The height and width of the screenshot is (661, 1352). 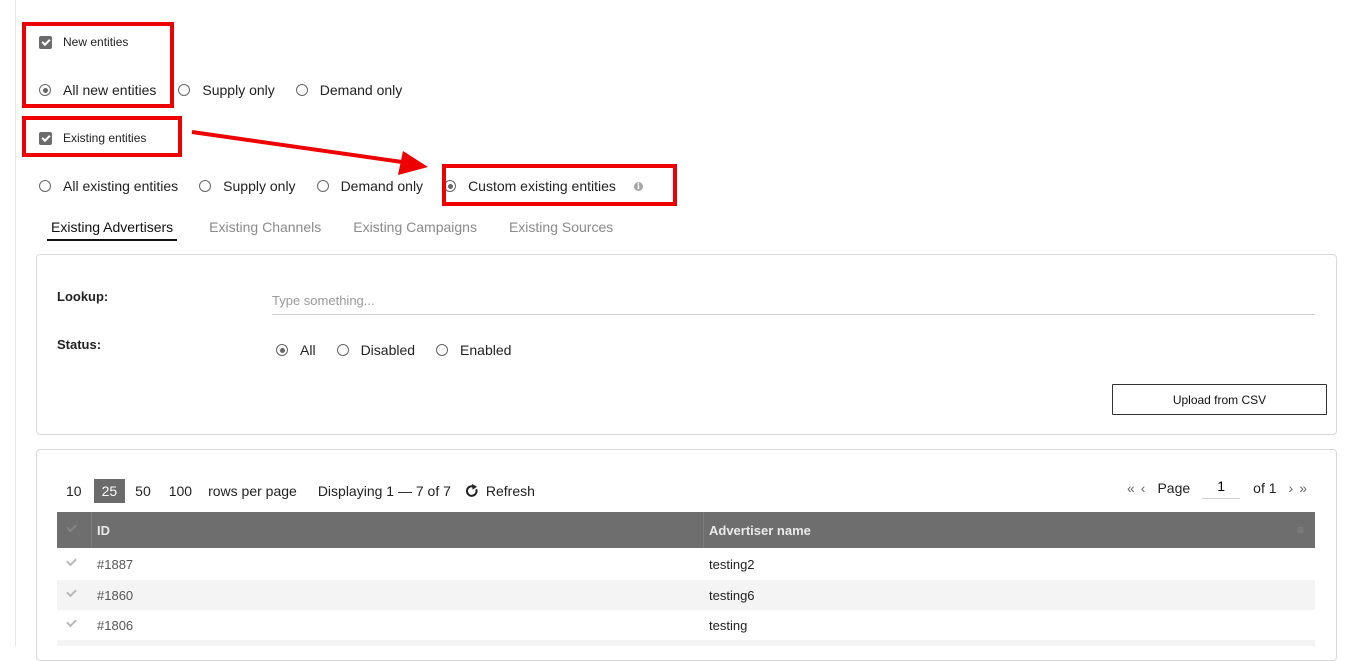 What do you see at coordinates (384, 491) in the screenshot?
I see `displaying-count: Displaying 1 — 7 of 7` at bounding box center [384, 491].